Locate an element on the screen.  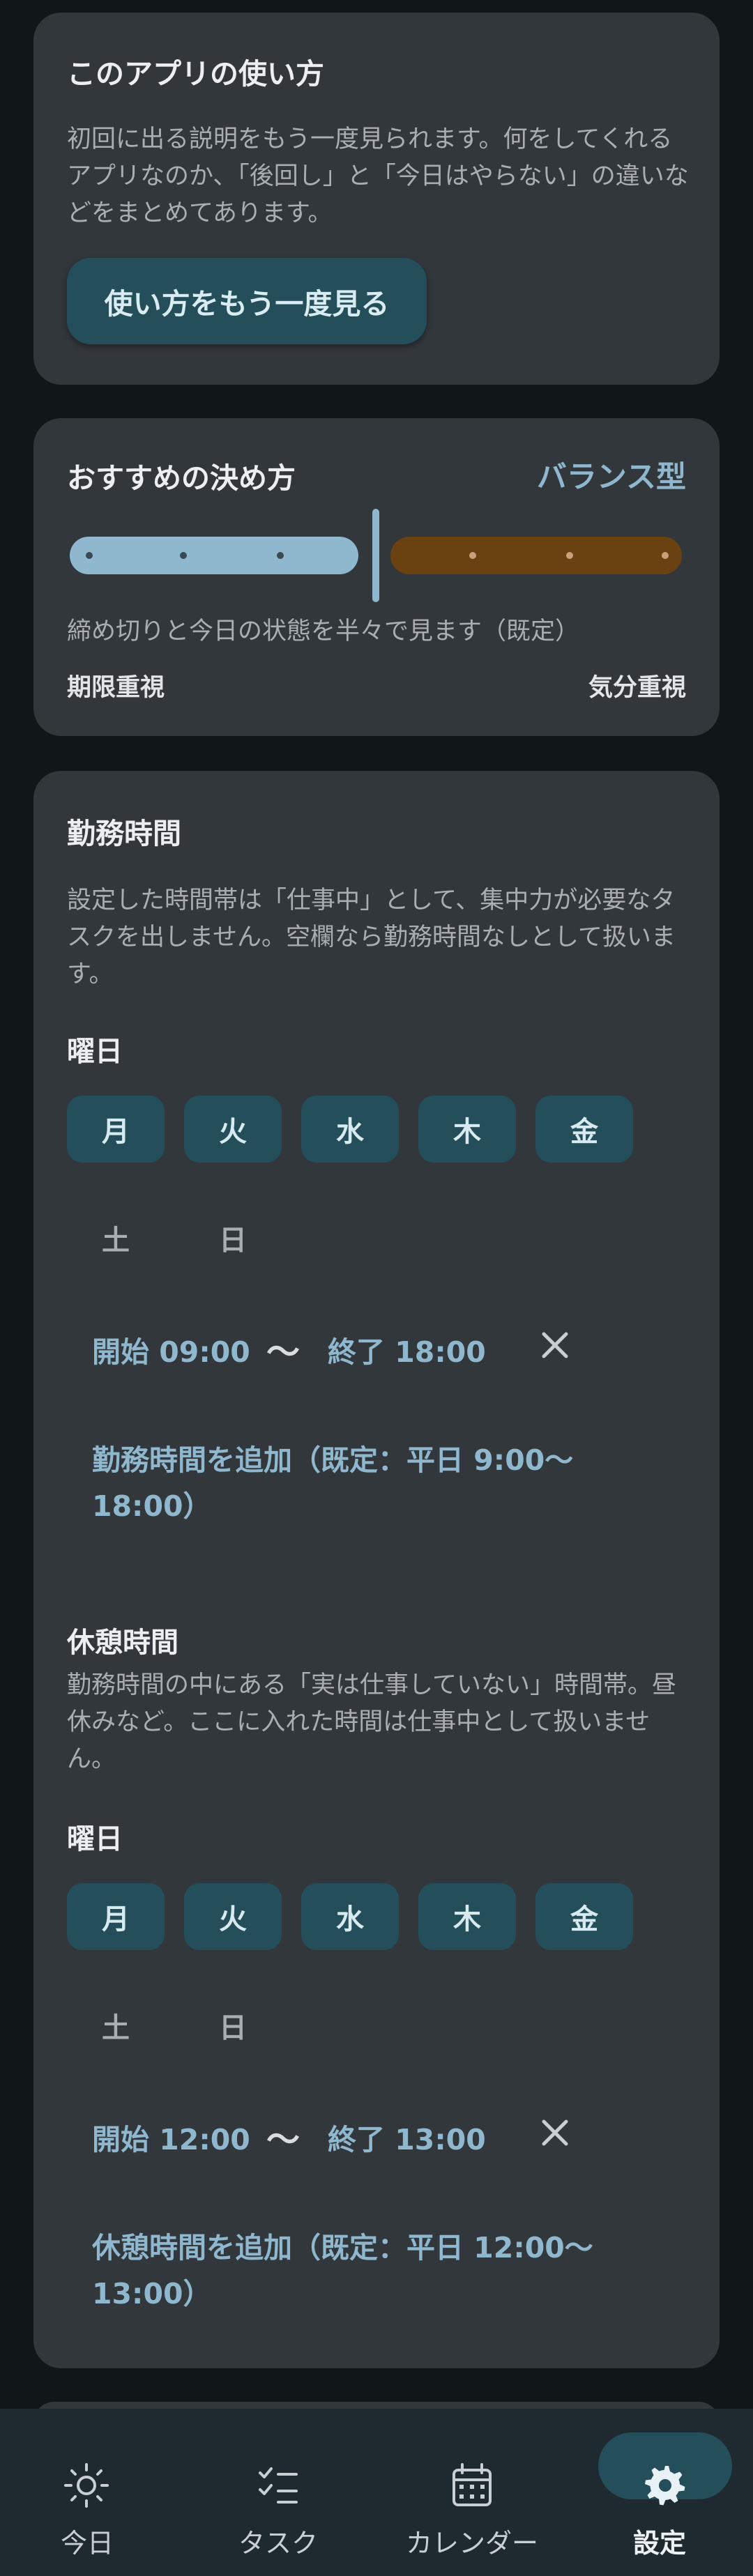
work-end-time: 終了 18:00 is located at coordinates (407, 1349).